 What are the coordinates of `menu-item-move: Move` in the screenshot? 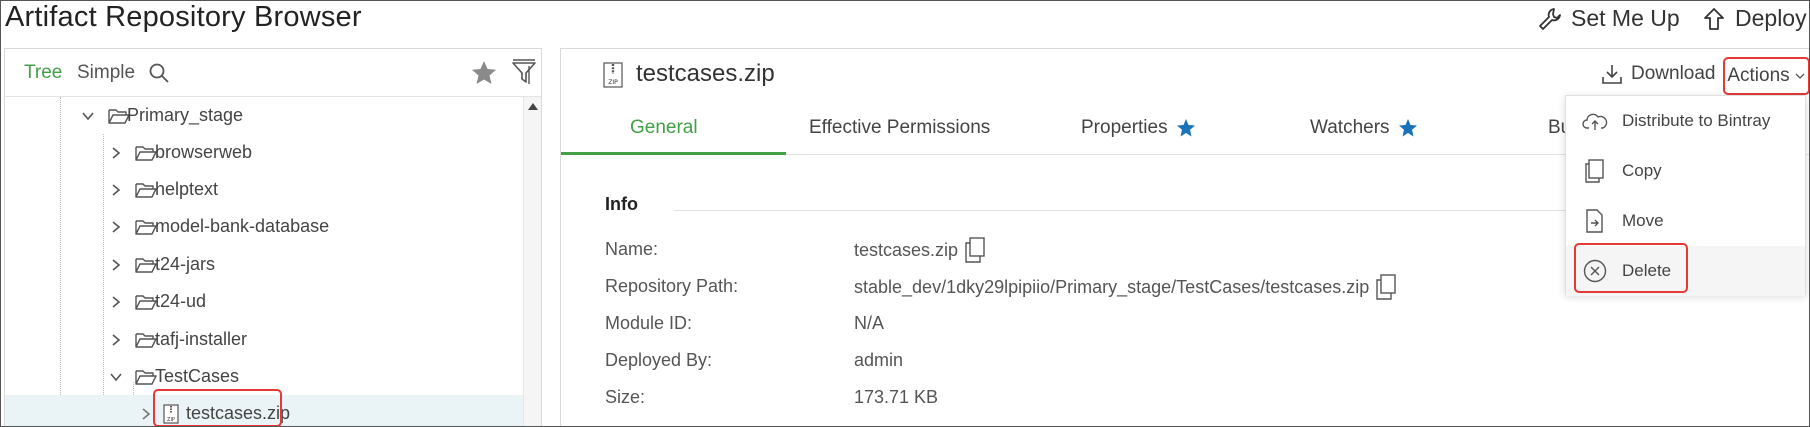 It's located at (1685, 221).